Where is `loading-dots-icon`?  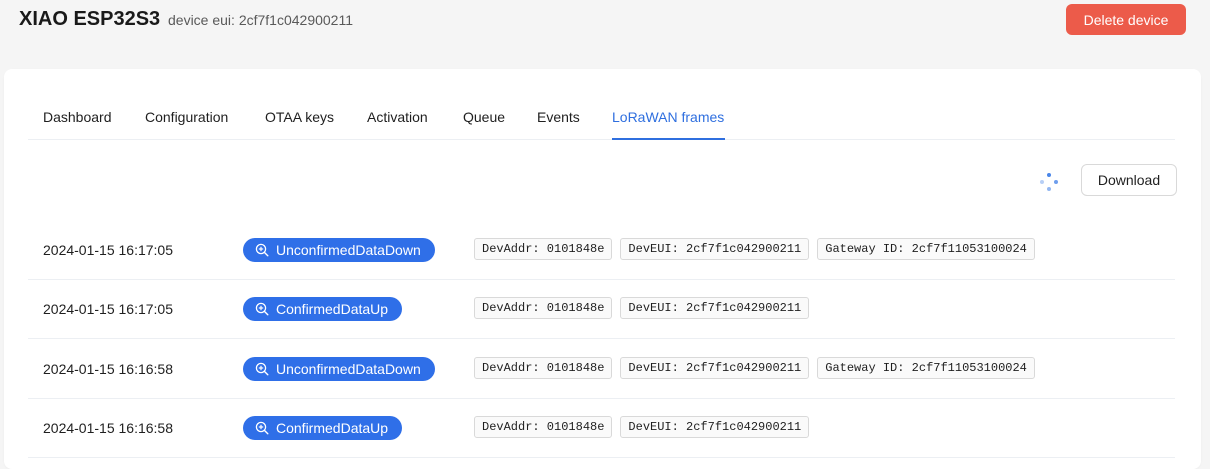
loading-dots-icon is located at coordinates (1049, 182).